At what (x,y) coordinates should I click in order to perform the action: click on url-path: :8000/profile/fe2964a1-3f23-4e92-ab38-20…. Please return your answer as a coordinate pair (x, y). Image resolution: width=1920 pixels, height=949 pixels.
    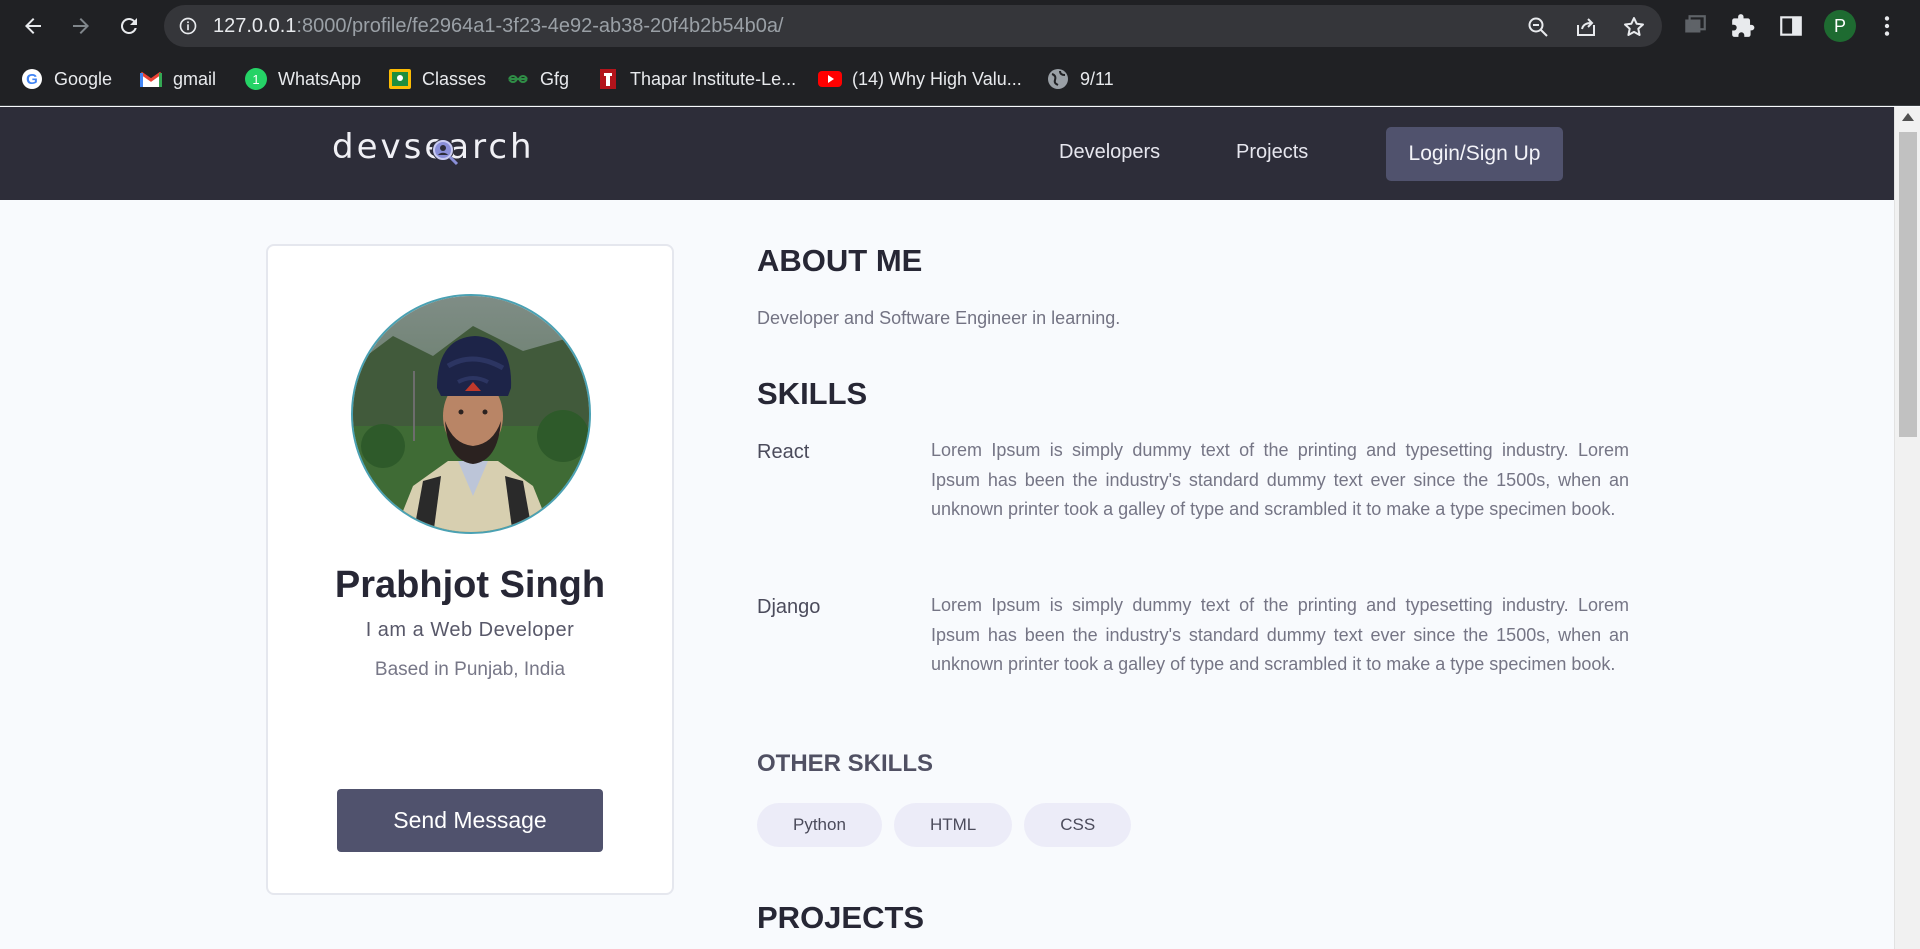
    Looking at the image, I should click on (540, 26).